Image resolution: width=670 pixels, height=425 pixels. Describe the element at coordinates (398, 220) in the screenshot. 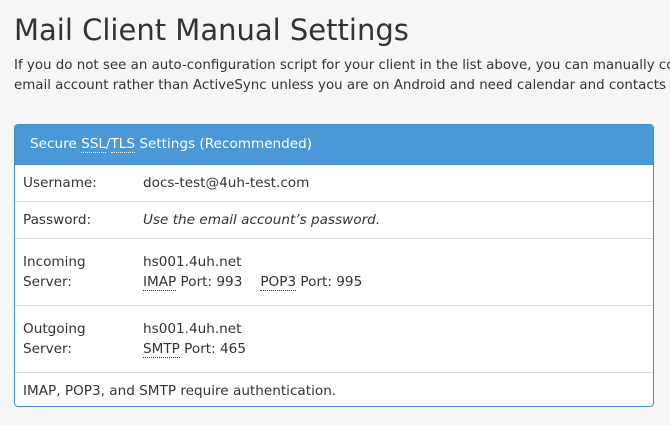

I see `password-value: Use the email account’s password.` at that location.